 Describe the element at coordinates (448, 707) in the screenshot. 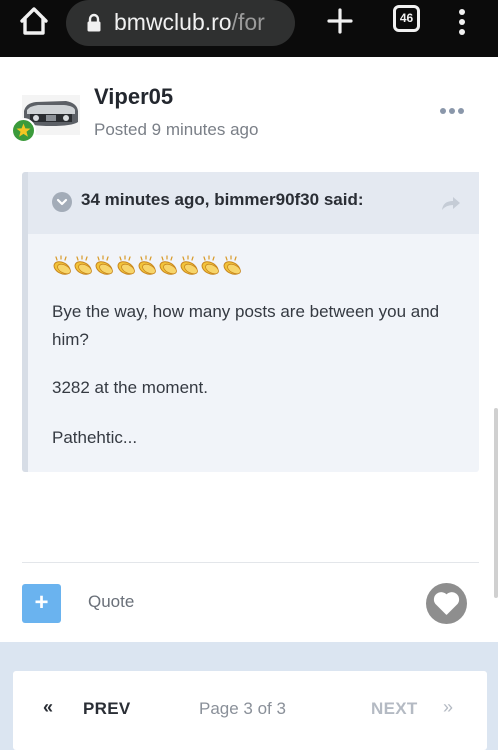

I see `next-icon: »` at that location.